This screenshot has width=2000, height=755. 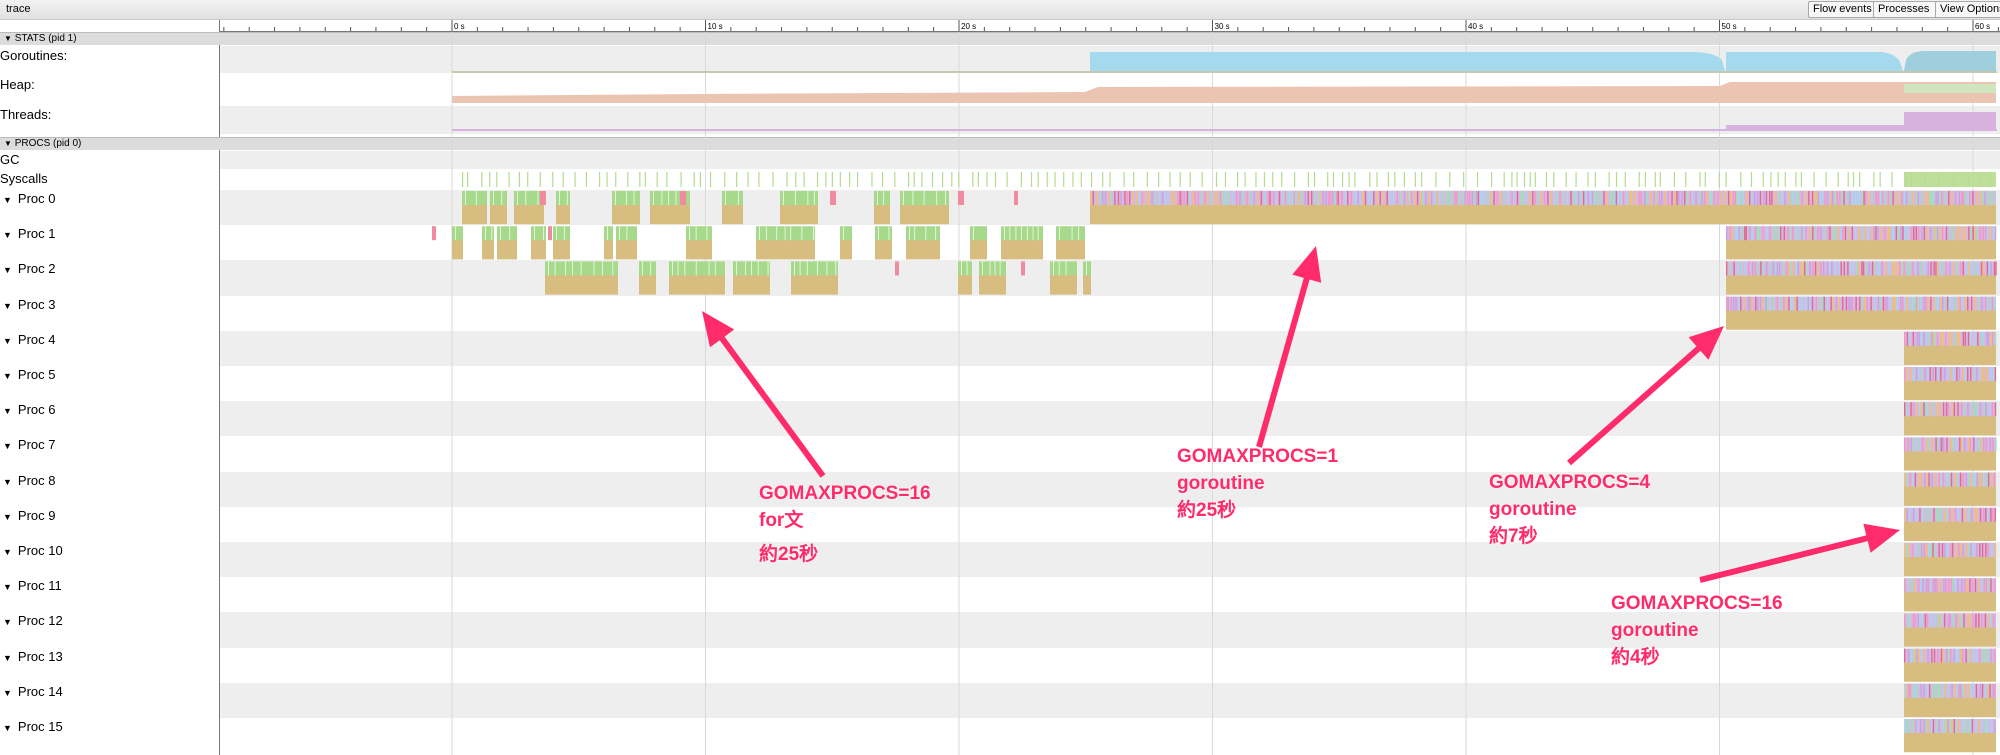 I want to click on annotation-line: 約7秒, so click(x=1513, y=536).